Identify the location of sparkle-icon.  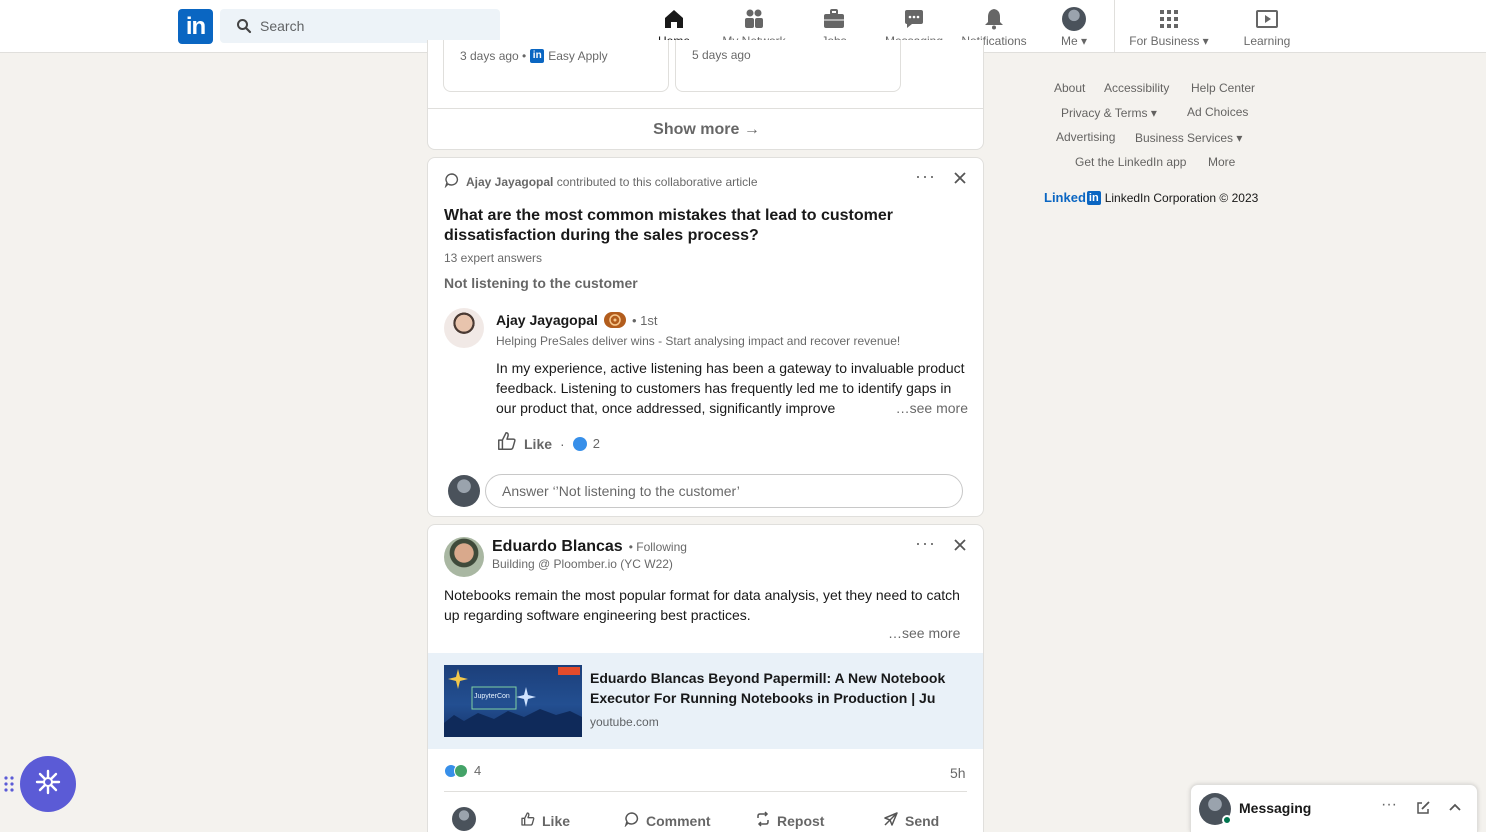
(48, 784).